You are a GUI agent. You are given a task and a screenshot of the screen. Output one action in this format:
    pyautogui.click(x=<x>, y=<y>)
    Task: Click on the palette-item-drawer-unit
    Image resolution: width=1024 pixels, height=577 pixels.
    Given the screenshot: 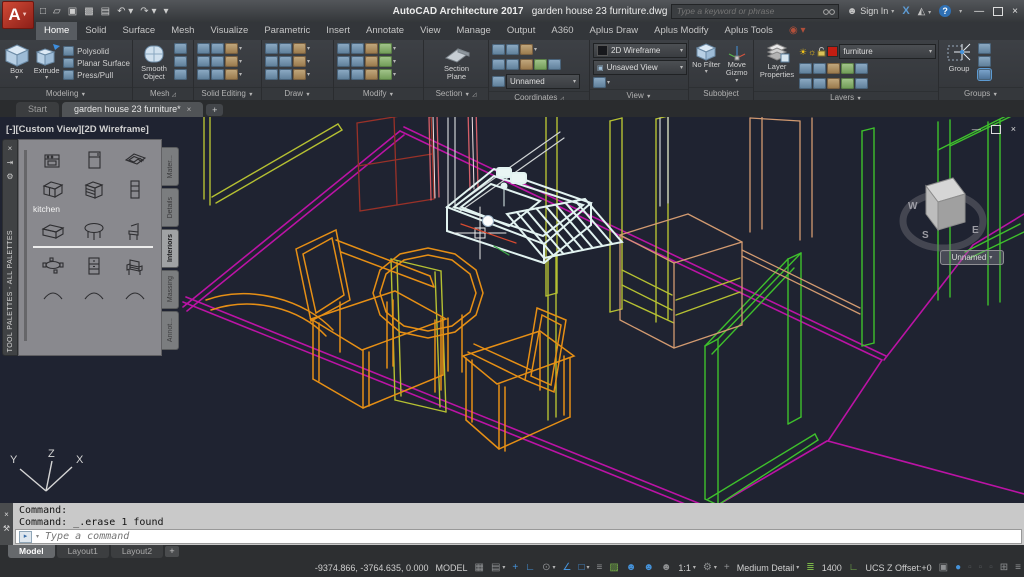 What is the action you would take?
    pyautogui.click(x=94, y=188)
    